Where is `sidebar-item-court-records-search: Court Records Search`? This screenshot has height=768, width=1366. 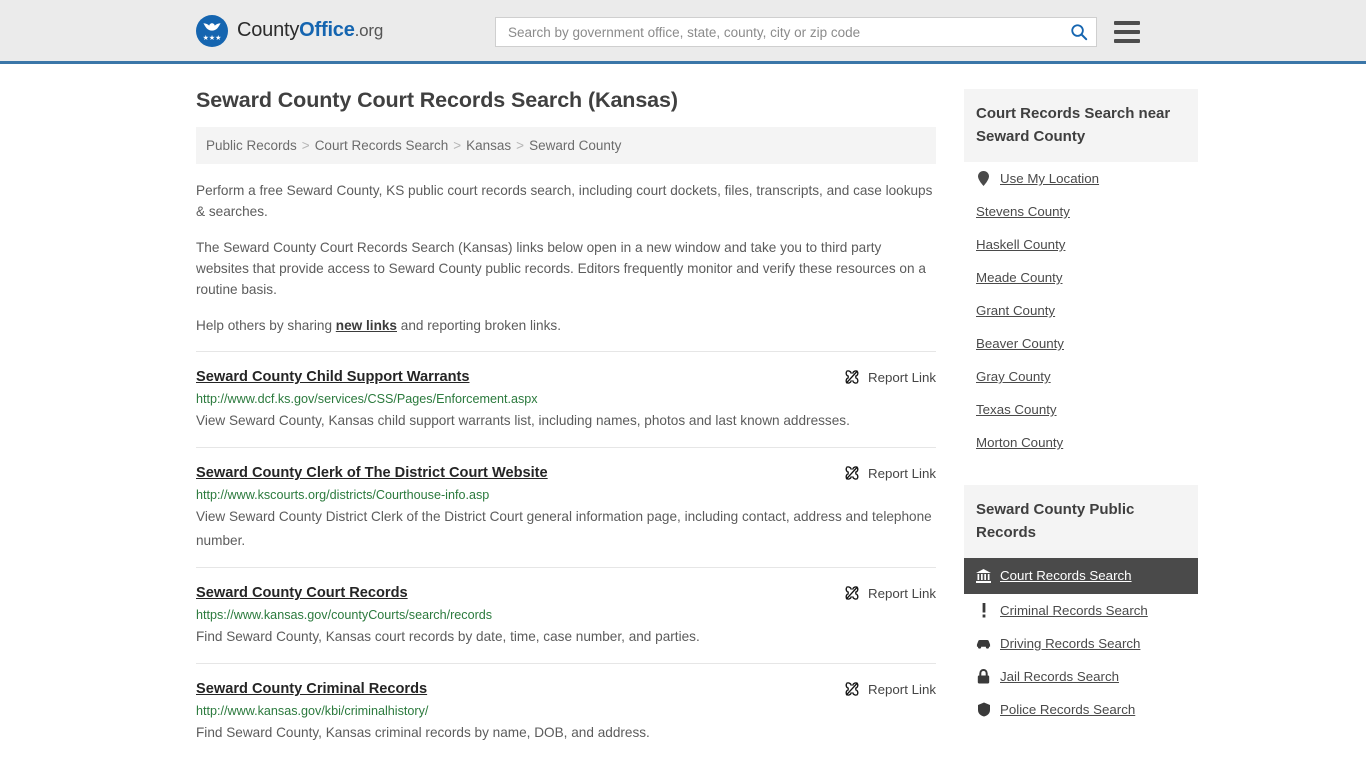
sidebar-item-court-records-search: Court Records Search is located at coordinates (1081, 576).